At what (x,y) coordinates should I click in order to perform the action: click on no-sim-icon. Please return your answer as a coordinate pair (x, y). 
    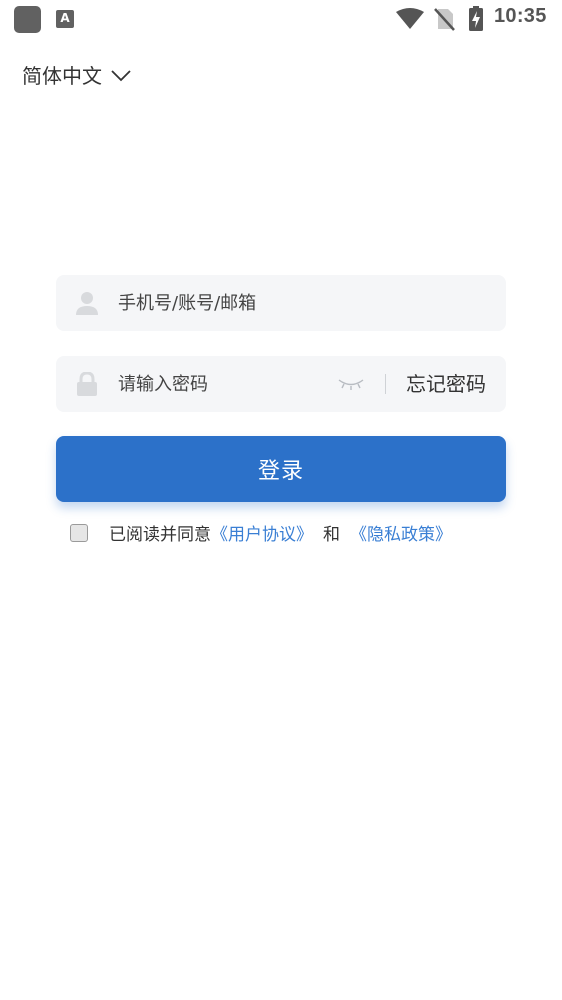
    Looking at the image, I should click on (444, 19).